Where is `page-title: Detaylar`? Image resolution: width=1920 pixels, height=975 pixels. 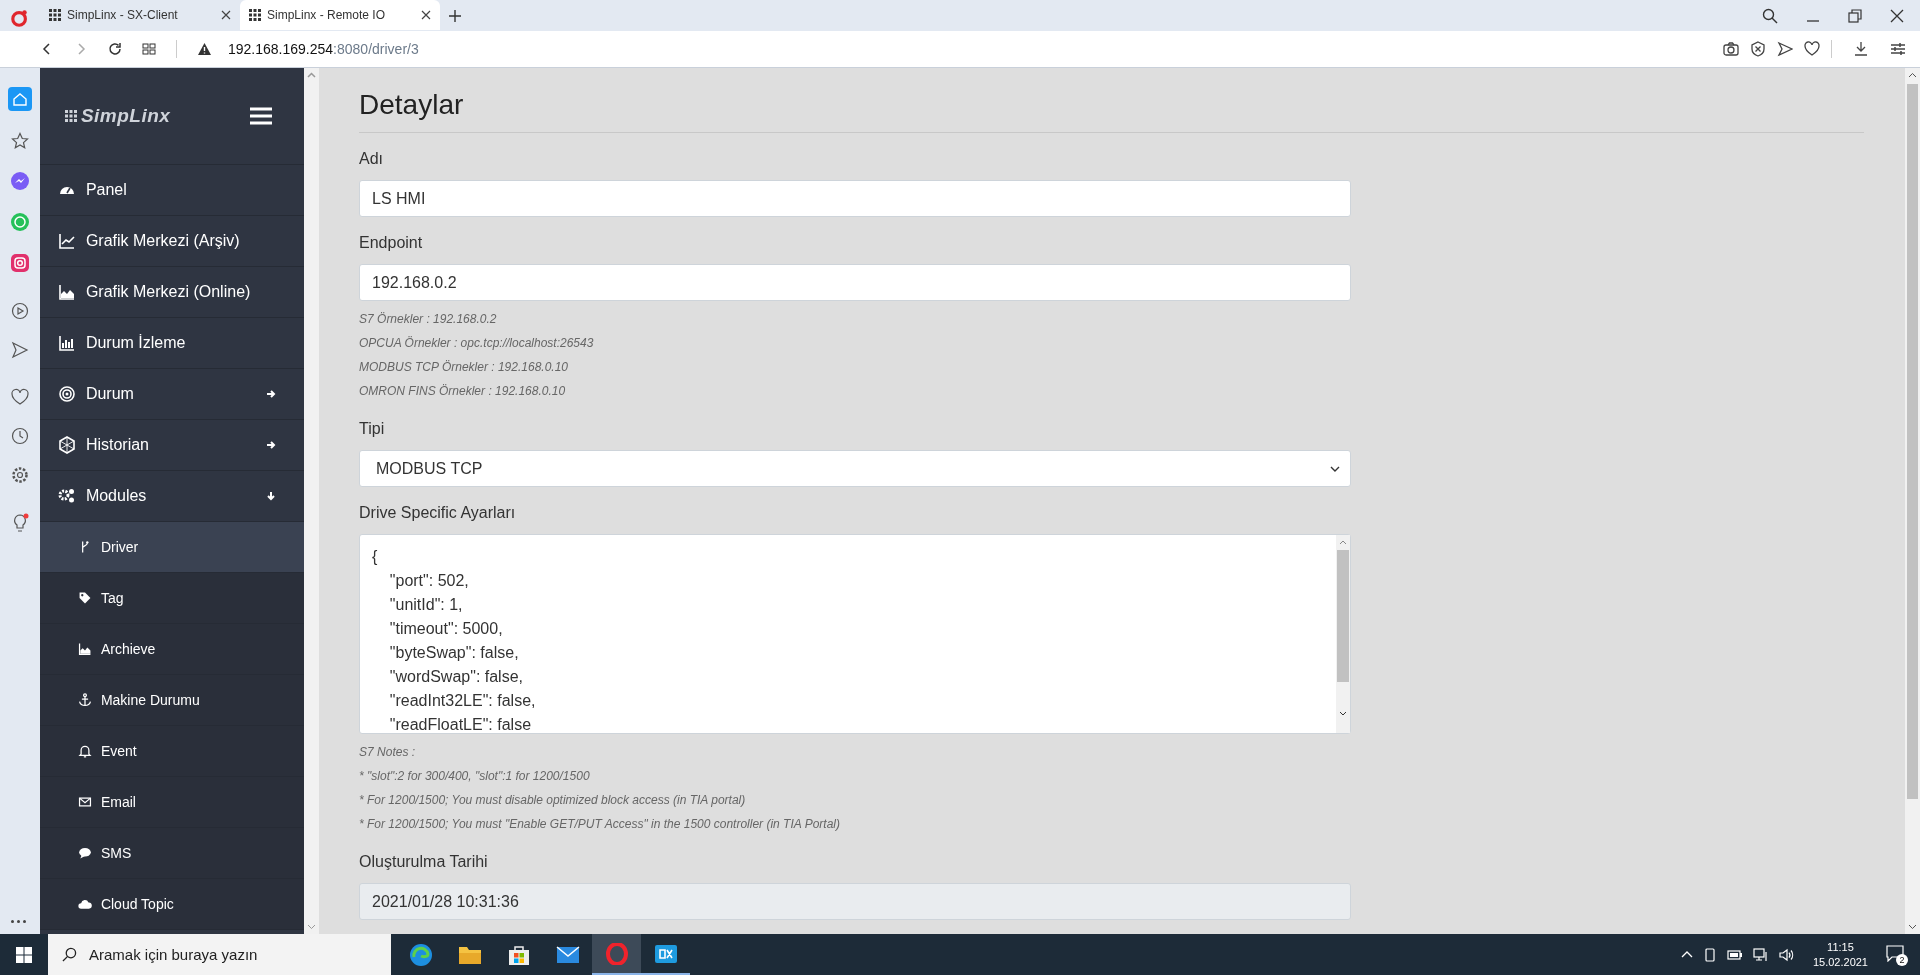
page-title: Detaylar is located at coordinates (1112, 109).